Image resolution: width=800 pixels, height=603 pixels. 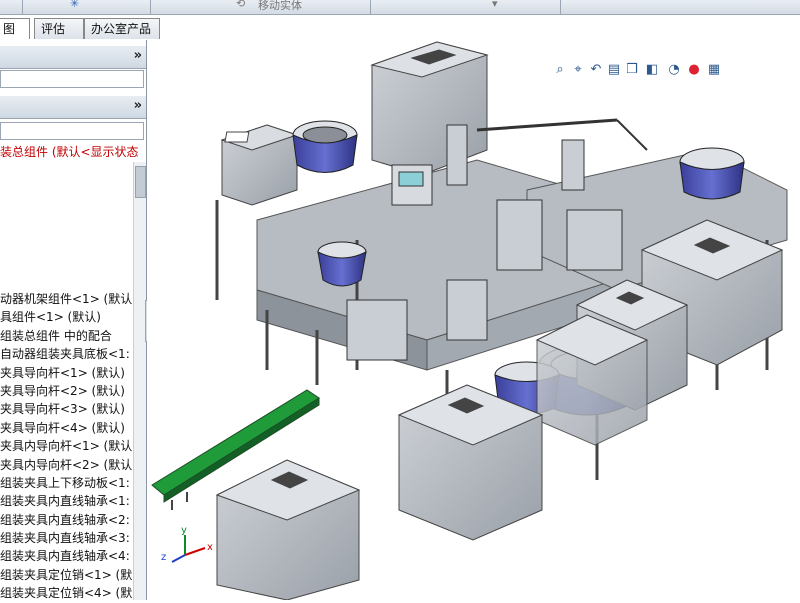 What do you see at coordinates (73, 501) in the screenshot?
I see `tree-item: 组装夹具内直线轴承<1:` at bounding box center [73, 501].